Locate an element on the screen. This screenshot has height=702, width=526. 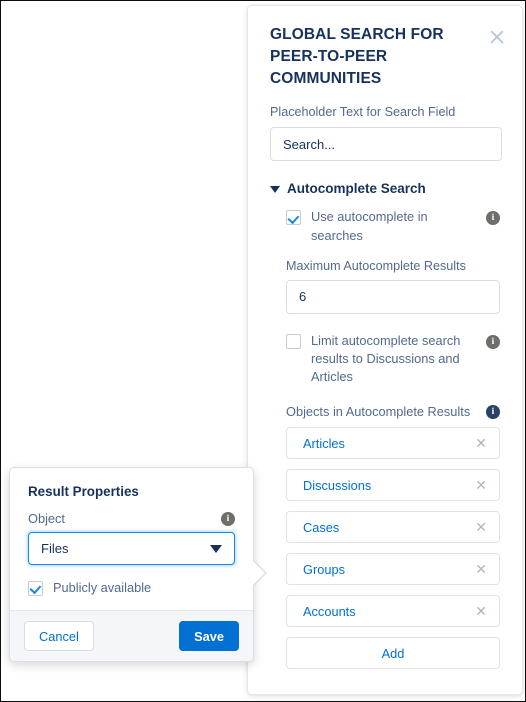
max-autocomplete-results-input is located at coordinates (393, 296).